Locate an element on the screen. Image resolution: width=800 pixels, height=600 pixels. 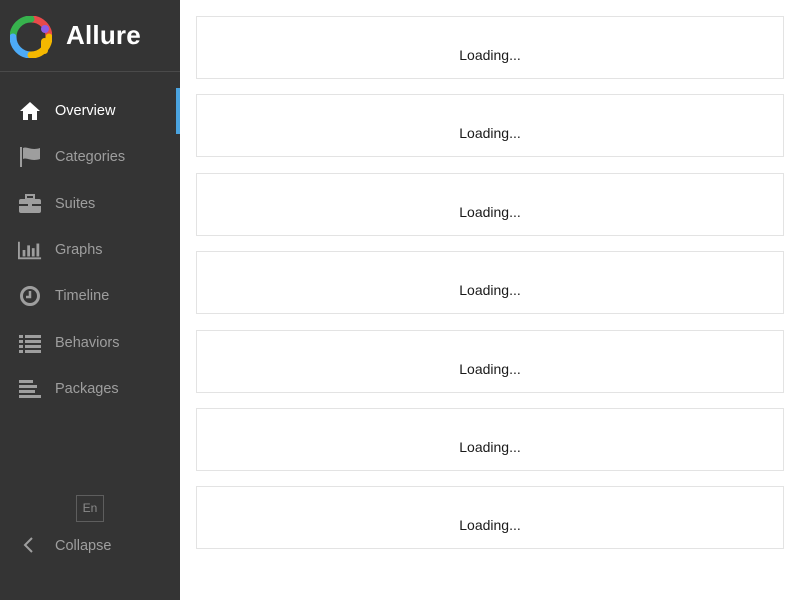
sidebar-item-behaviors: Behaviors is located at coordinates (90, 342).